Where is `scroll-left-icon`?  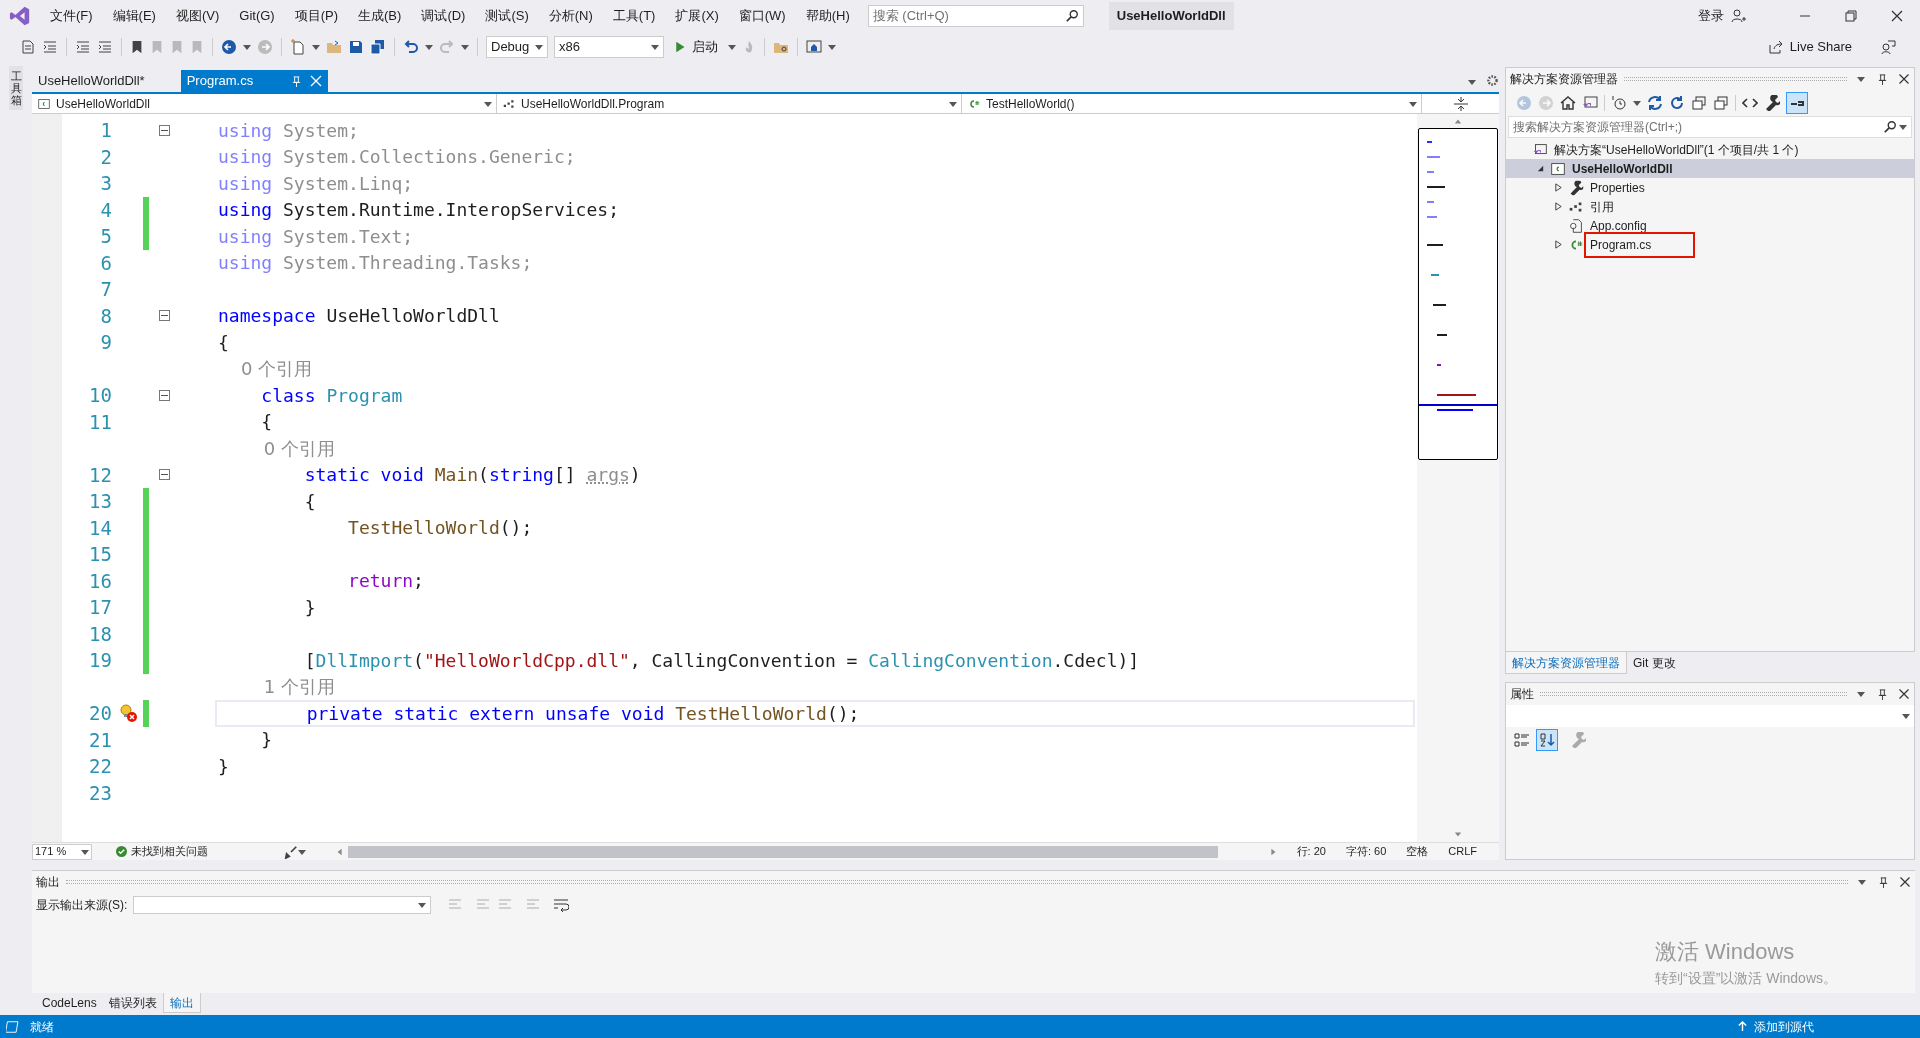 scroll-left-icon is located at coordinates (340, 851).